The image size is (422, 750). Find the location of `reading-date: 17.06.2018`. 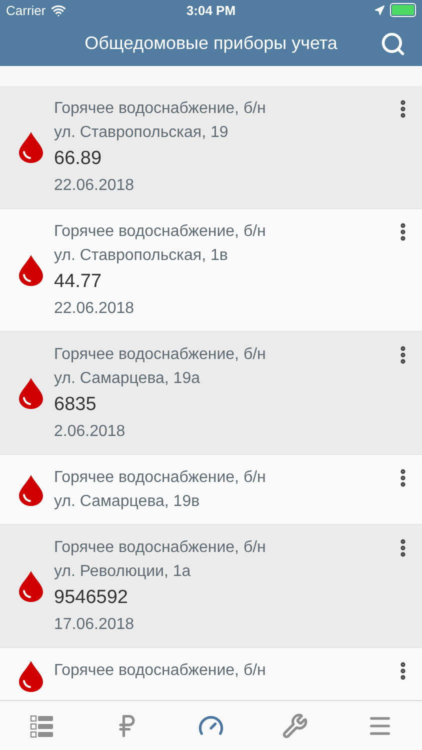

reading-date: 17.06.2018 is located at coordinates (95, 625).